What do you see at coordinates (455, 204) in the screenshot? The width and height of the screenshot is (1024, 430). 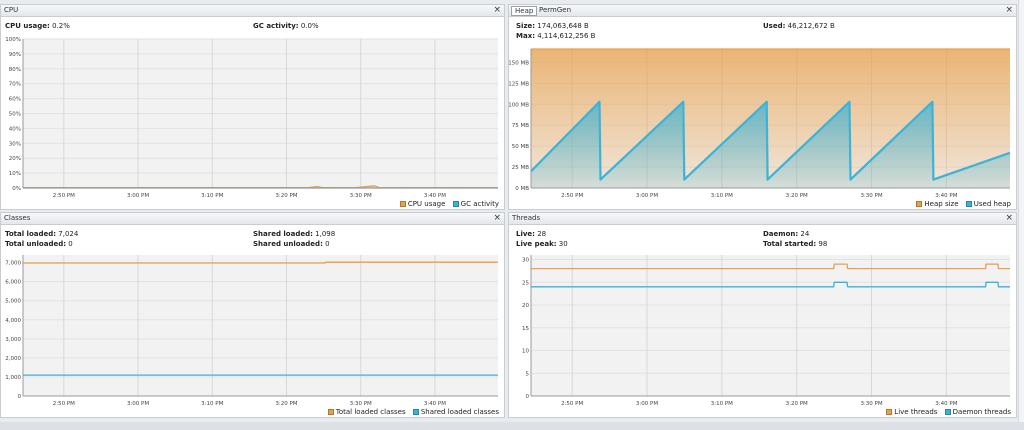 I see `legend-swatch-gc-activity` at bounding box center [455, 204].